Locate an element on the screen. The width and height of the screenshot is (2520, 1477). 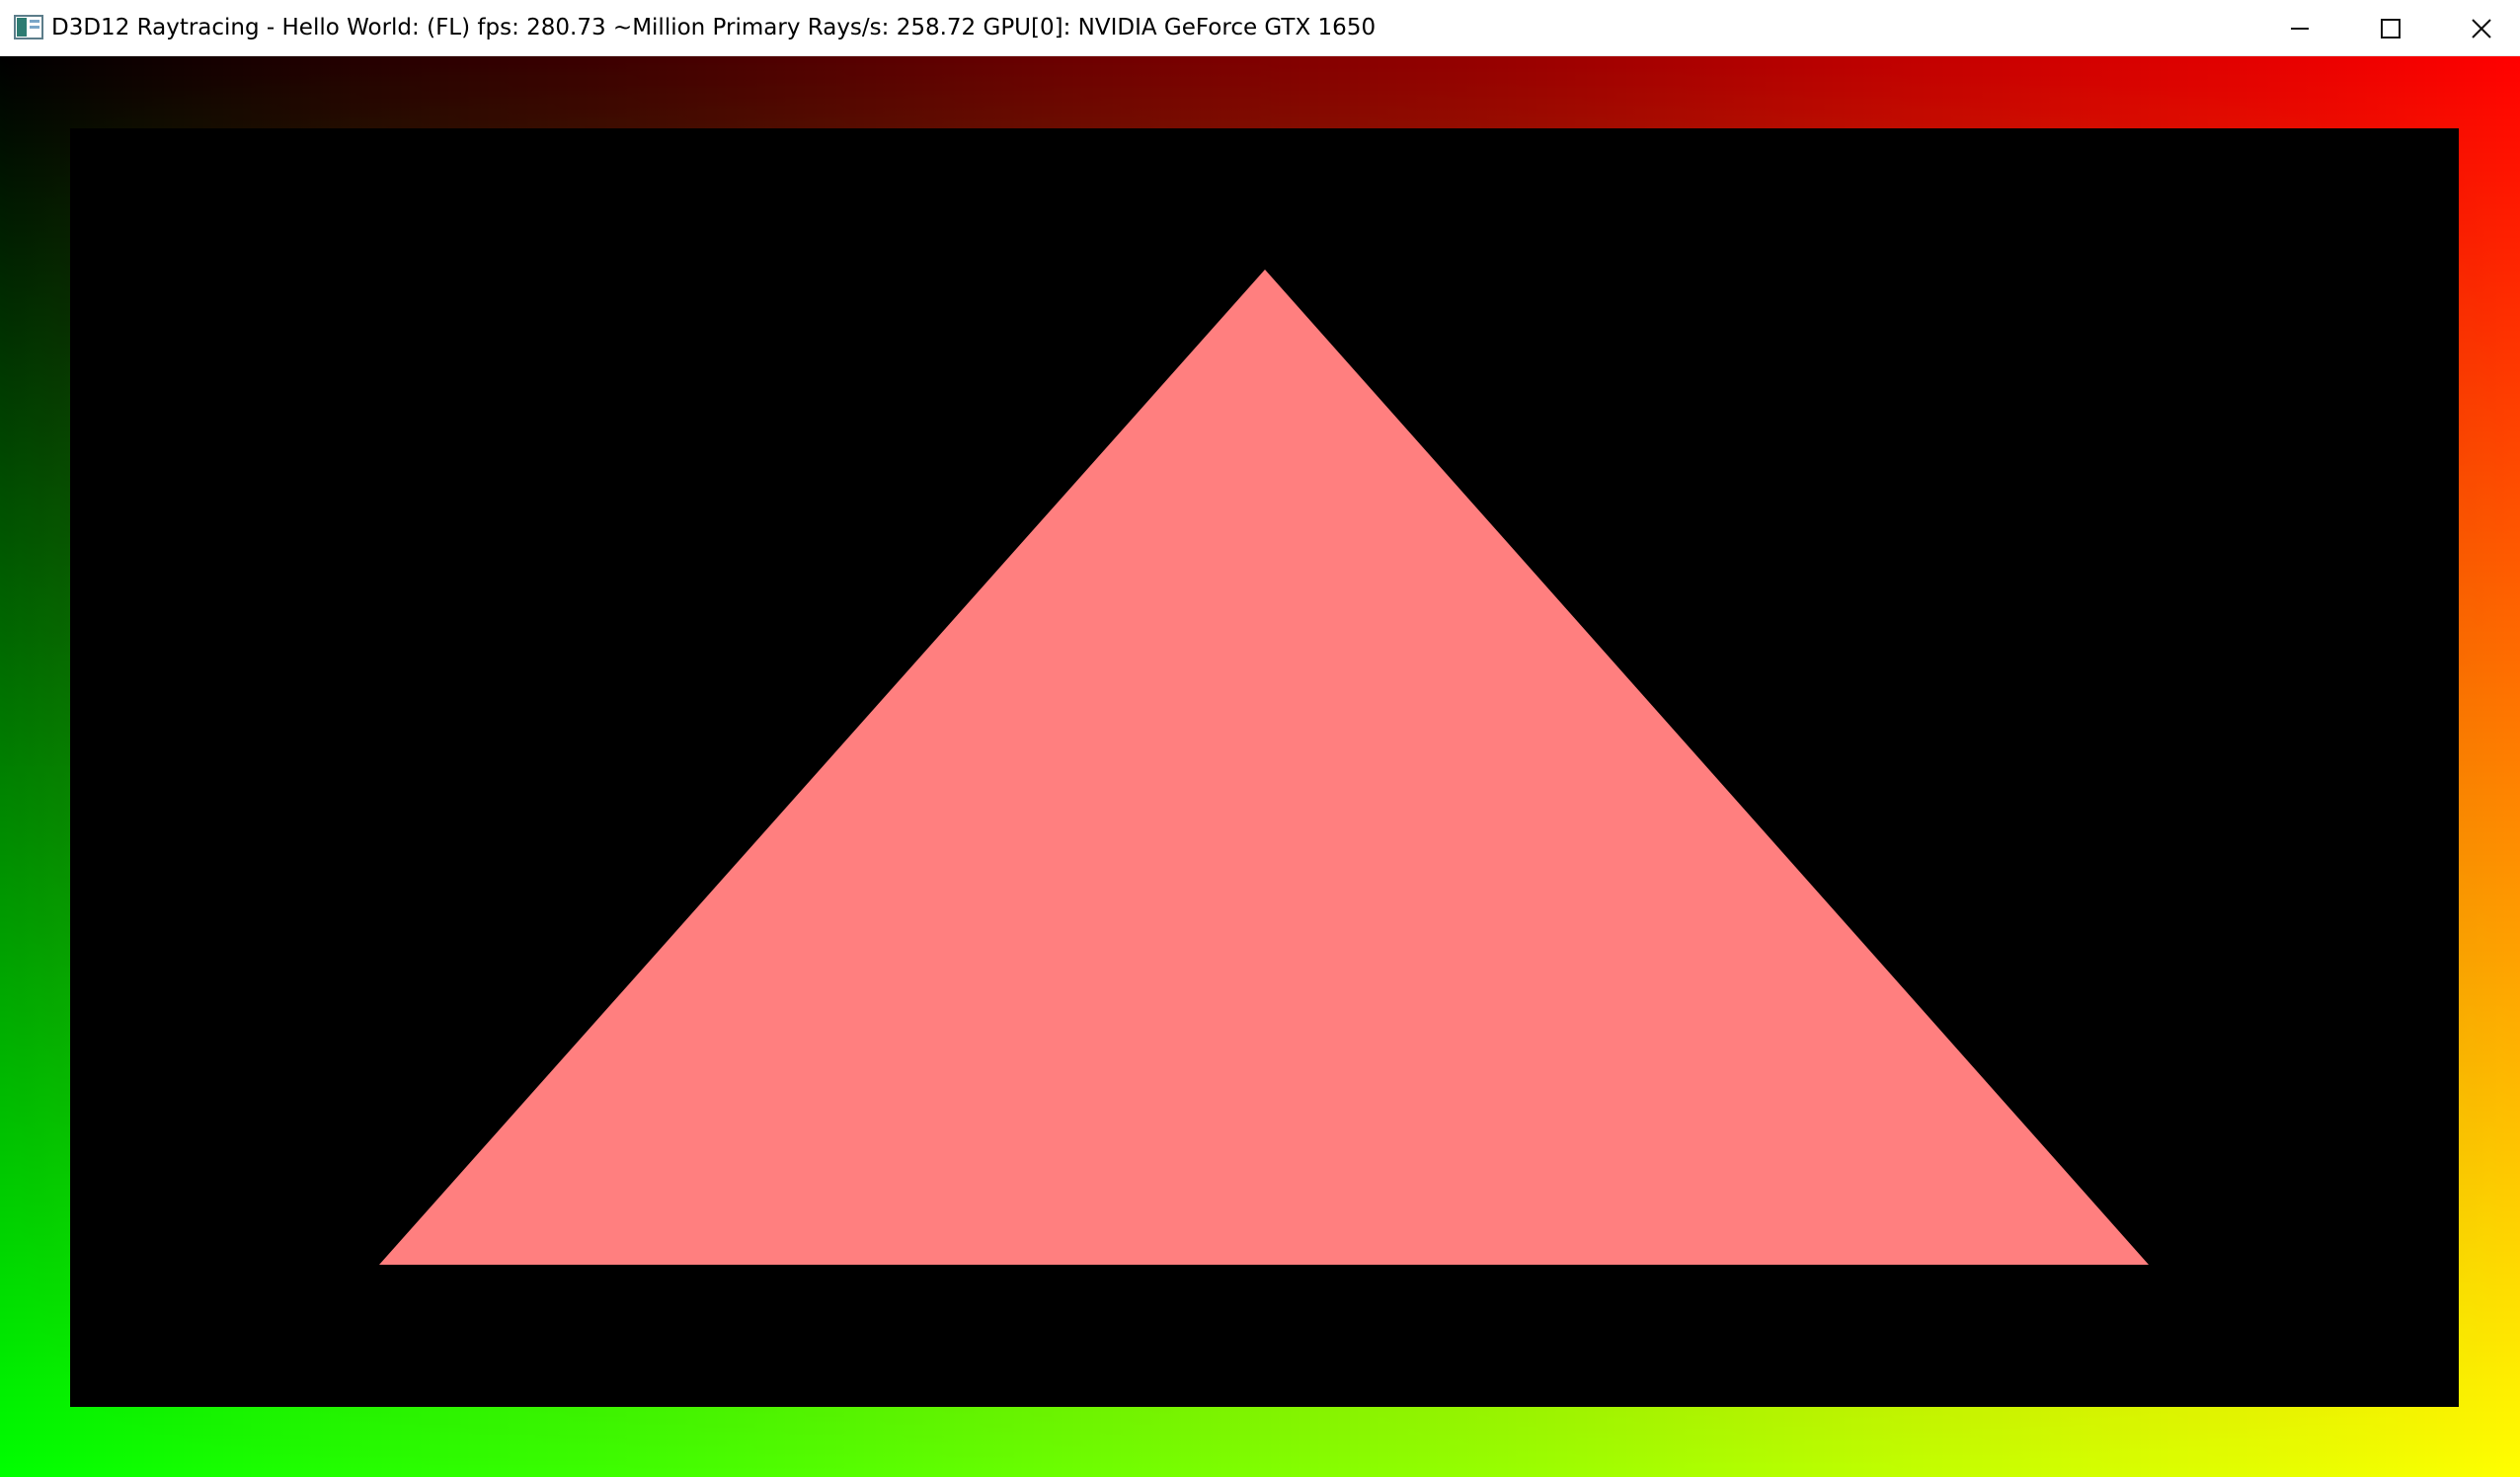
maximize-button is located at coordinates (2390, 28).